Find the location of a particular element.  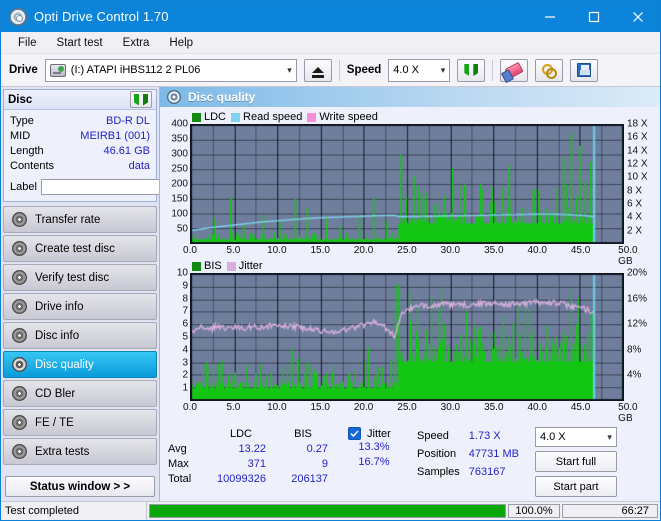

keys-icon is located at coordinates (549, 71).